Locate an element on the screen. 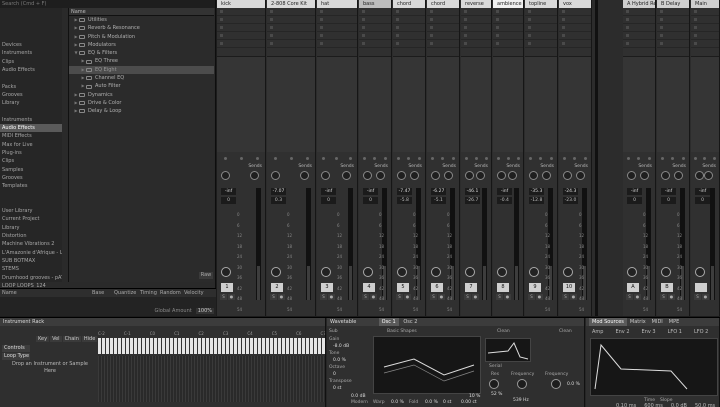 Image resolution: width=720 pixels, height=407 pixels. frequency-knob is located at coordinates (522, 384).